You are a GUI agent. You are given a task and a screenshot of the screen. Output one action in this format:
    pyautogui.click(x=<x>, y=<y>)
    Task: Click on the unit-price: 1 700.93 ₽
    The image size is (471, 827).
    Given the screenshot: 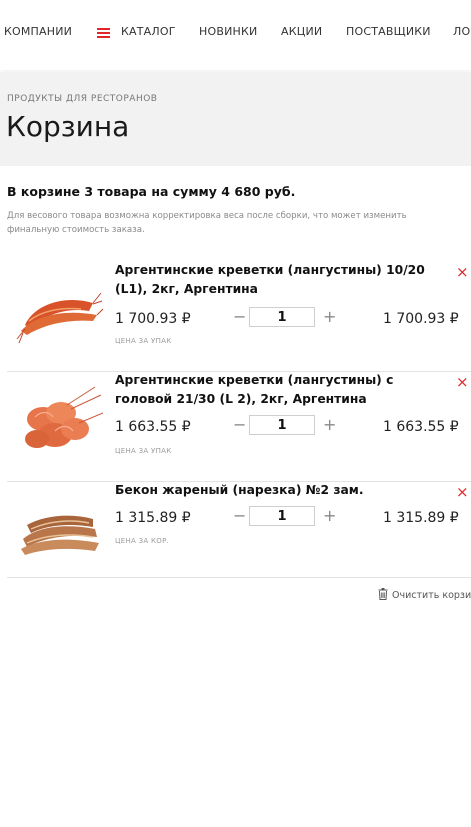 What is the action you would take?
    pyautogui.click(x=153, y=319)
    